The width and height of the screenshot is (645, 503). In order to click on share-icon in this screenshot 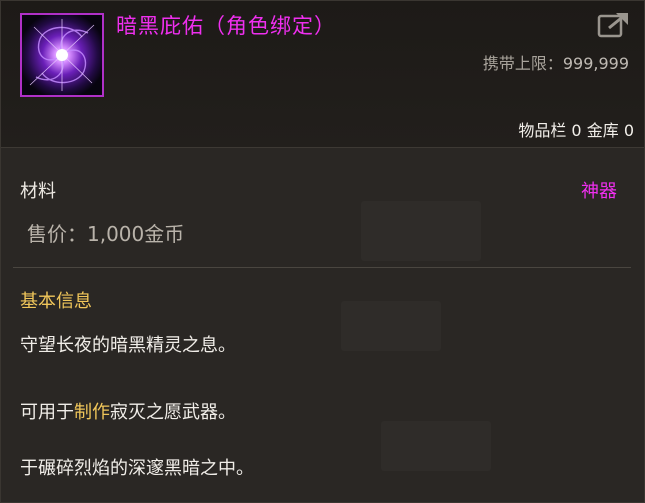, I will do `click(614, 25)`.